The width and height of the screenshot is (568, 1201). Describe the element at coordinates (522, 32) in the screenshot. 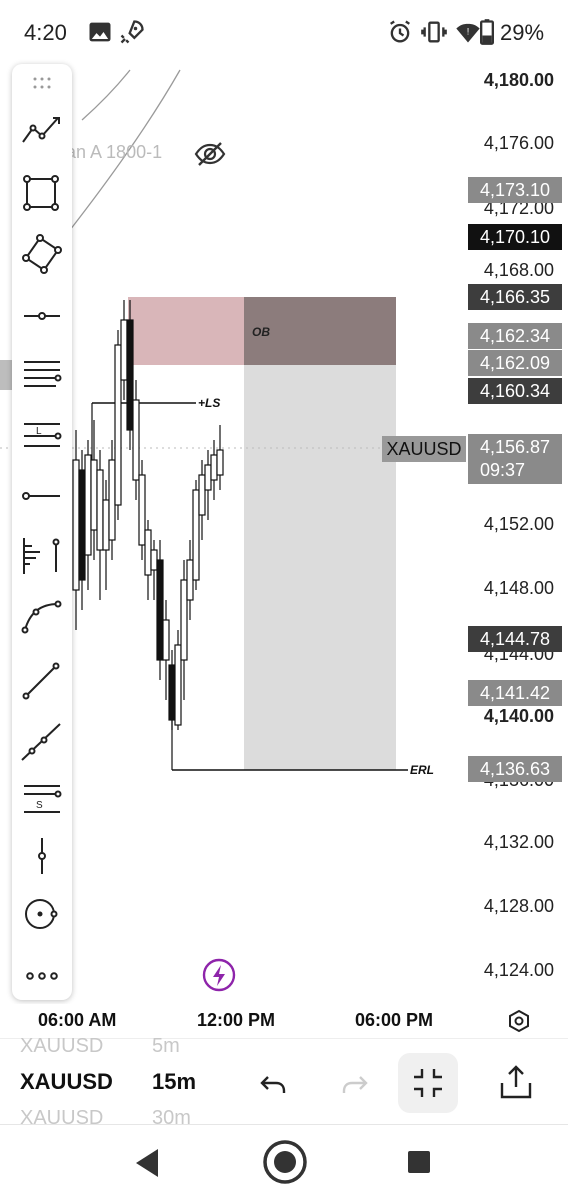

I see `battery-percent: 29%` at that location.